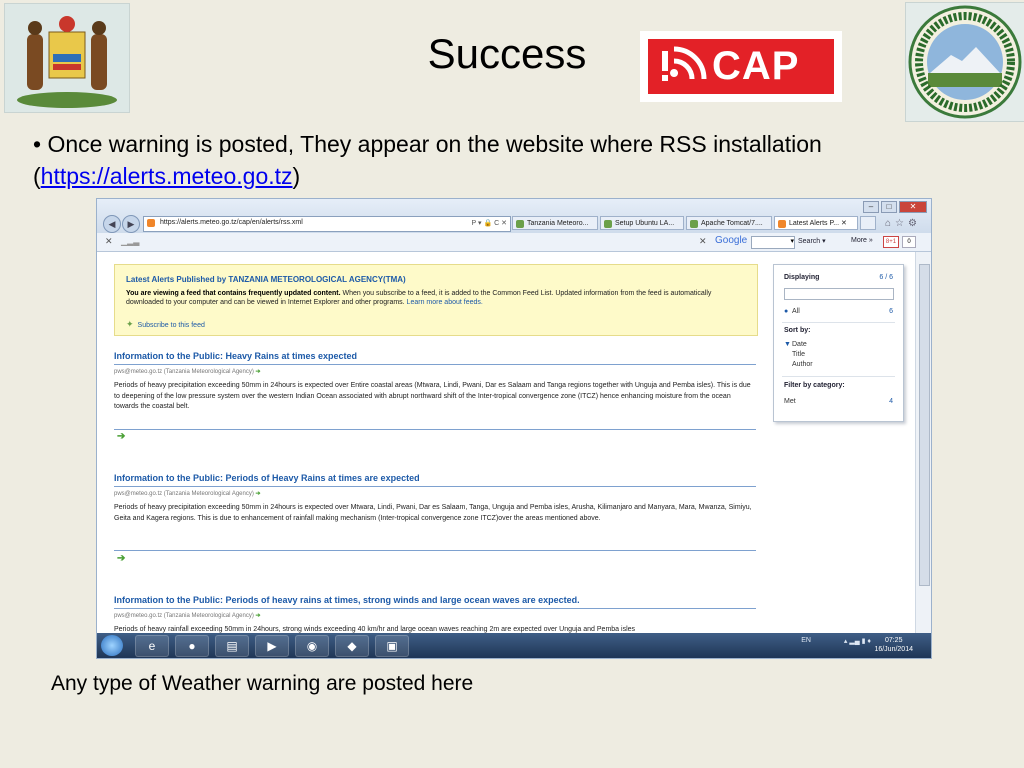 This screenshot has width=1024, height=768. What do you see at coordinates (756, 66) in the screenshot?
I see `cap-logo-text: CAP` at bounding box center [756, 66].